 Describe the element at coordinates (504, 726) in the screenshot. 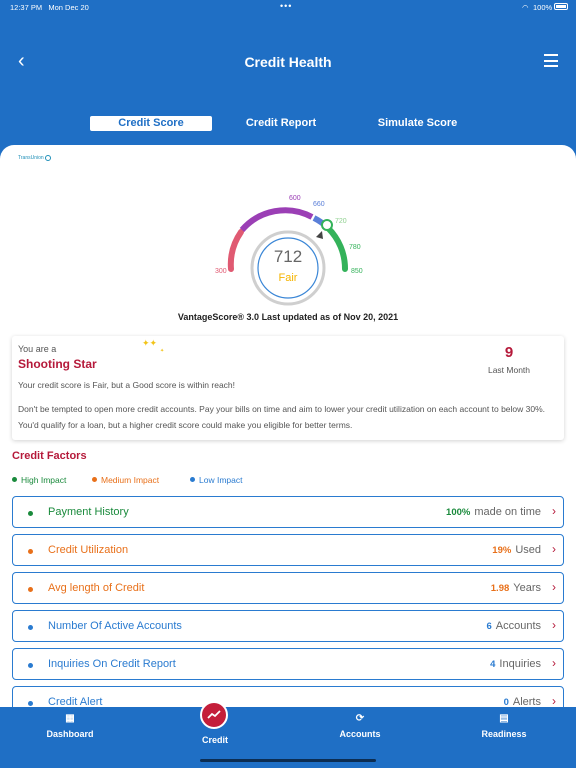

I see `nav-readiness: ▤ Readiness` at that location.